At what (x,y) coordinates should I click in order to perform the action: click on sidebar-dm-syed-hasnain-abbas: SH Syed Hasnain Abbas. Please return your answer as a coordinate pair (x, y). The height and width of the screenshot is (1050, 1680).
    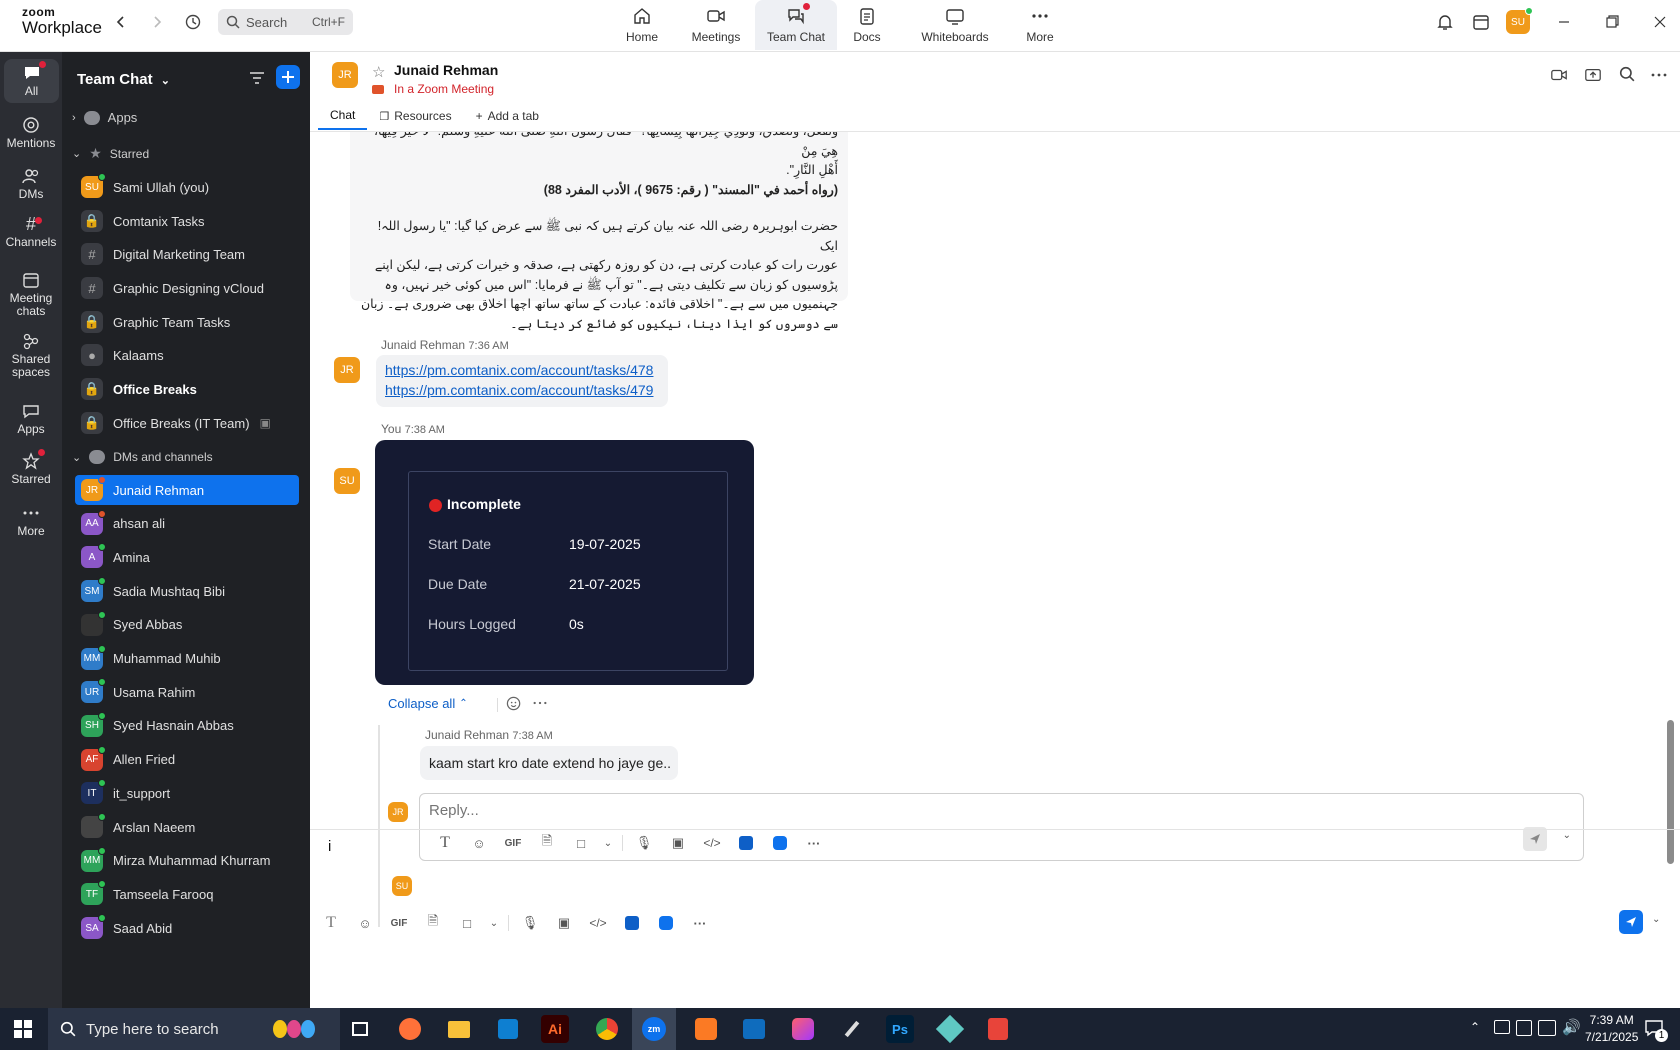
    Looking at the image, I should click on (187, 726).